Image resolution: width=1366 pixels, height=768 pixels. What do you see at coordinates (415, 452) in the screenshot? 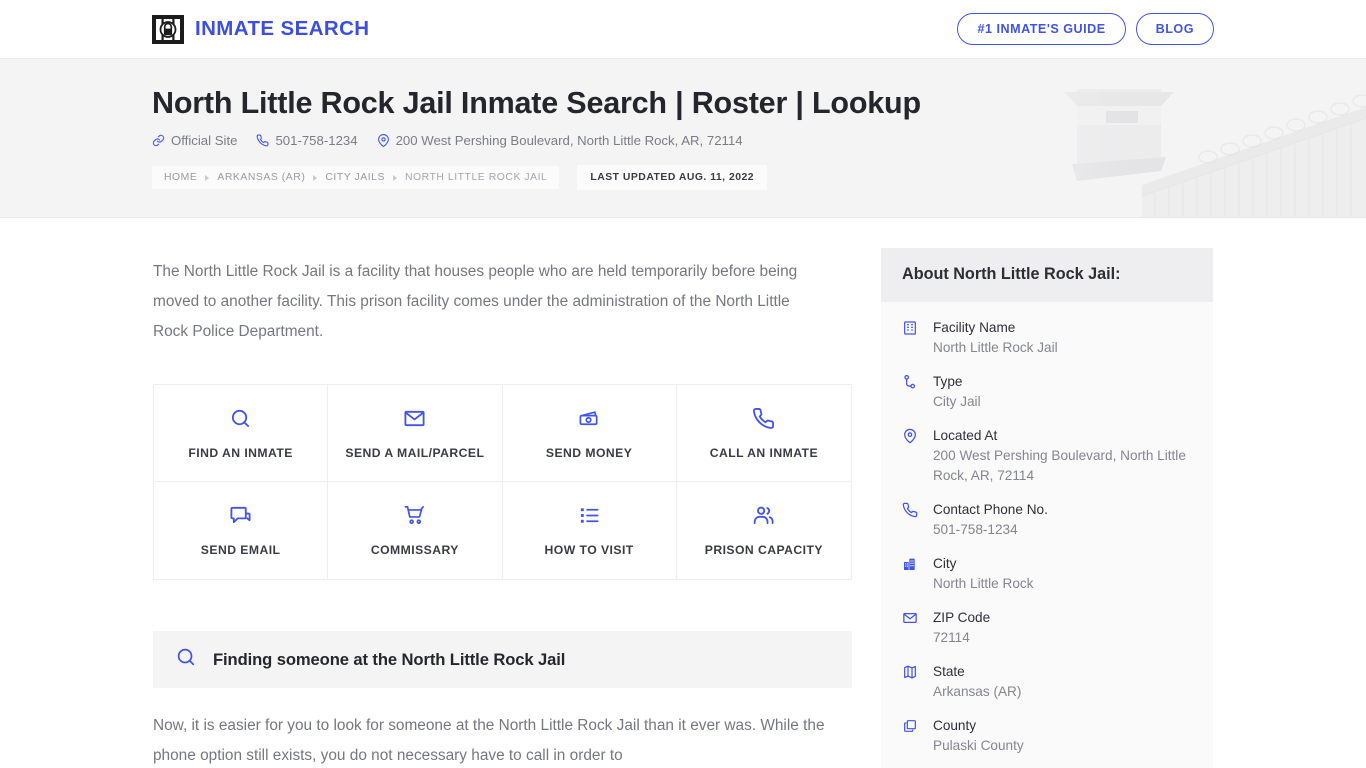
I see `action-label: SEND A MAIL/PARCEL` at bounding box center [415, 452].